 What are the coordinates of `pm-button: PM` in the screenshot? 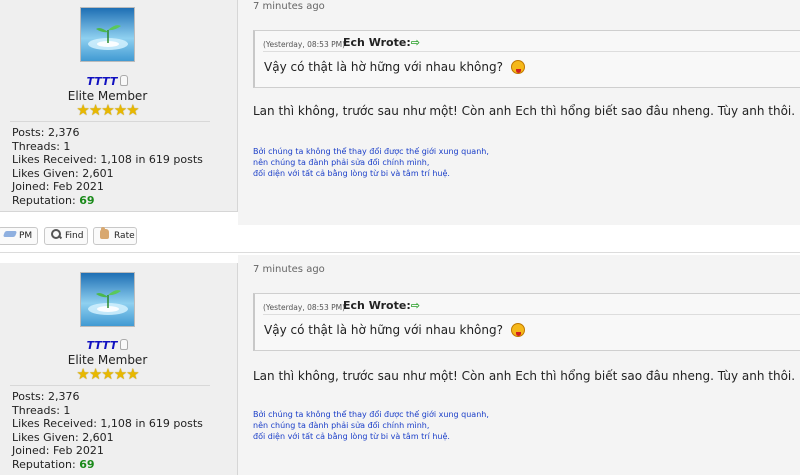 It's located at (19, 236).